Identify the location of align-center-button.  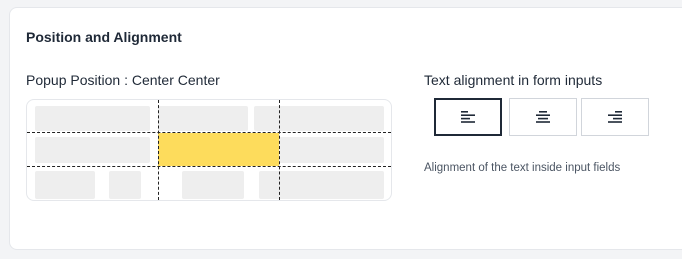
(543, 117).